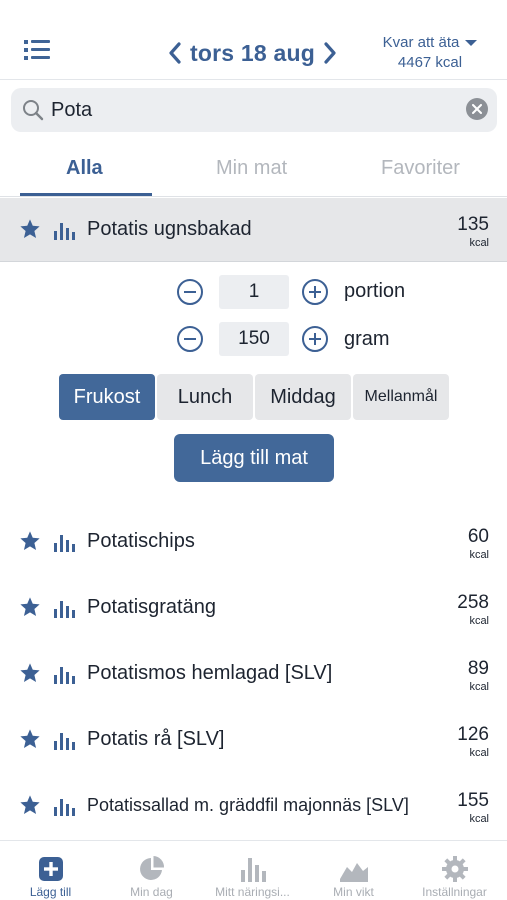 This screenshot has width=507, height=900. I want to click on list-item: Potatisgratäng 258 kcal, so click(253, 607).